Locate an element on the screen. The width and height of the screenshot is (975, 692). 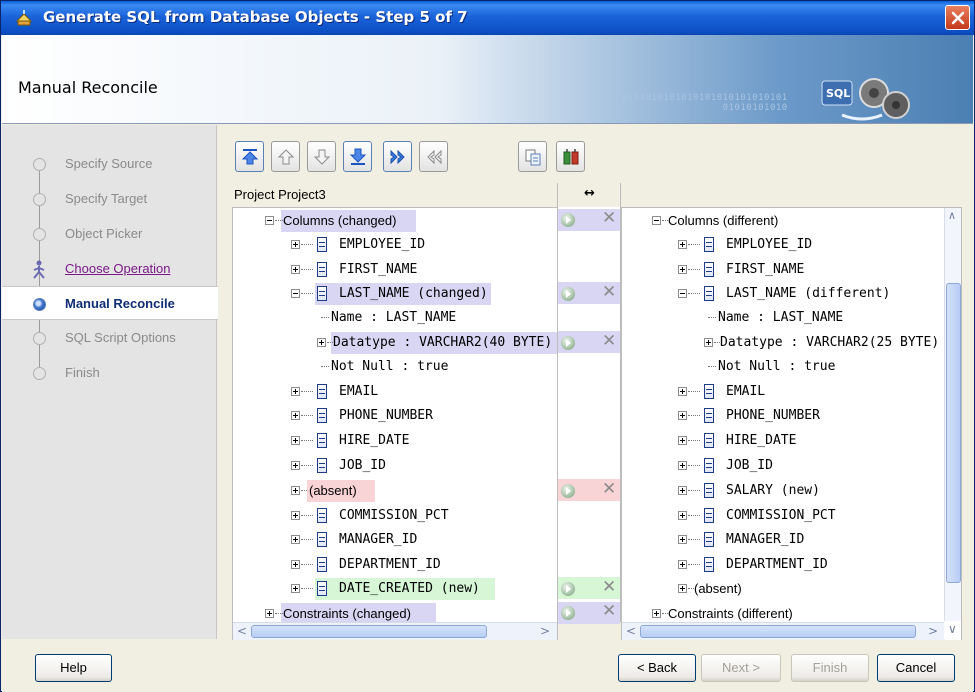
help-label: Help is located at coordinates (73, 667).